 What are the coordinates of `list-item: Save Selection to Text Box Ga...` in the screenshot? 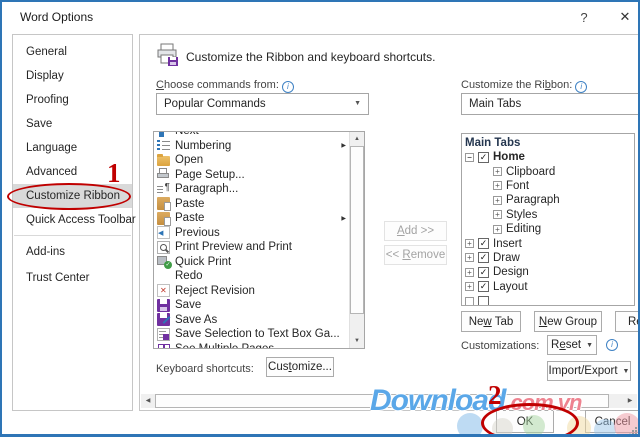 It's located at (251, 334).